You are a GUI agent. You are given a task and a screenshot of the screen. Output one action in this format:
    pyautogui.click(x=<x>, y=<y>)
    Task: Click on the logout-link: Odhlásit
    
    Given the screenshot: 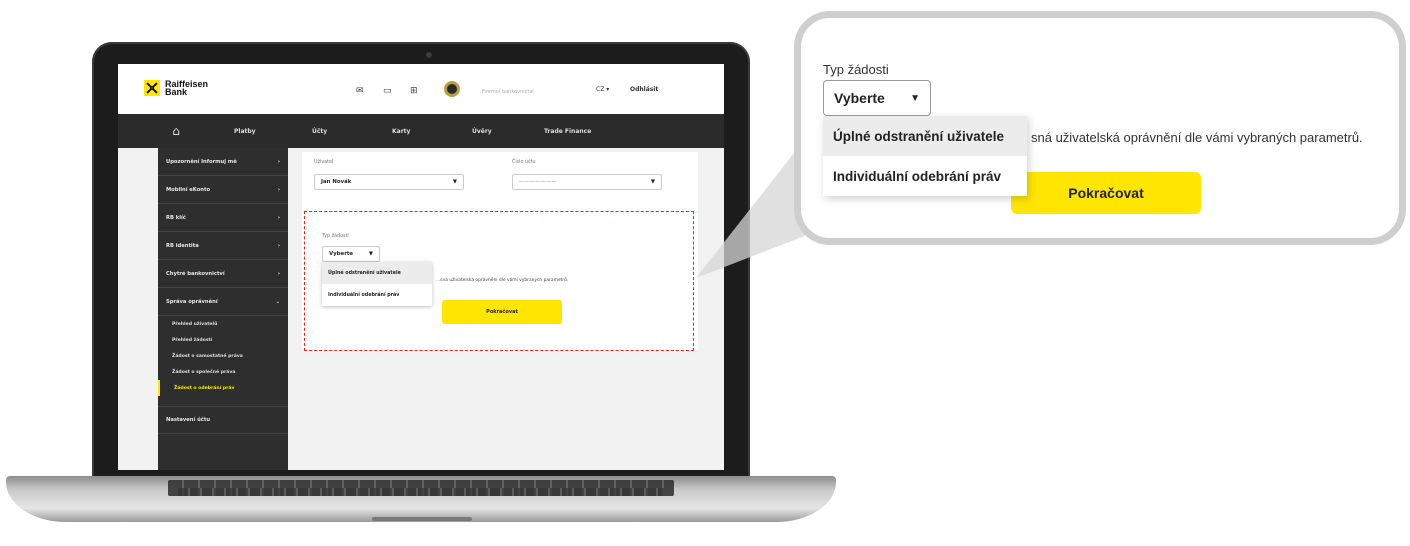 What is the action you would take?
    pyautogui.click(x=644, y=89)
    